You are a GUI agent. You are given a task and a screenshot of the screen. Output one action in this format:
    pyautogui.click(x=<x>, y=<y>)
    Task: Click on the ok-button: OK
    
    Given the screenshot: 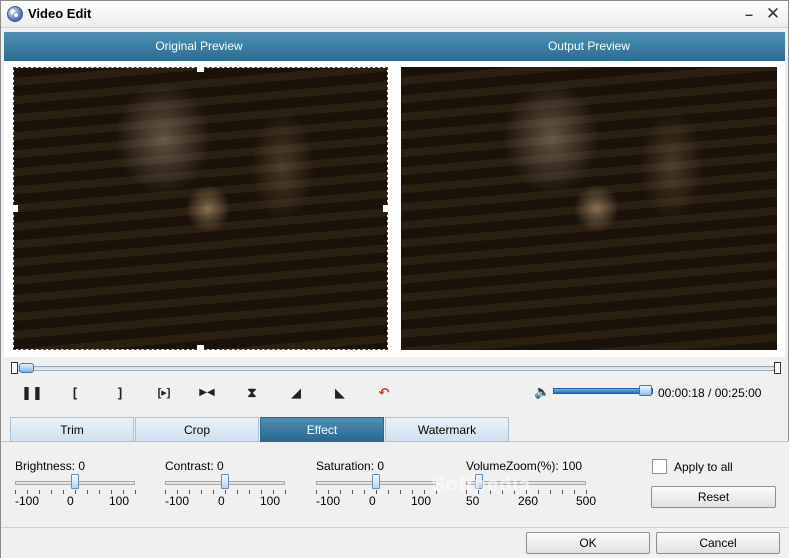 What is the action you would take?
    pyautogui.click(x=588, y=543)
    